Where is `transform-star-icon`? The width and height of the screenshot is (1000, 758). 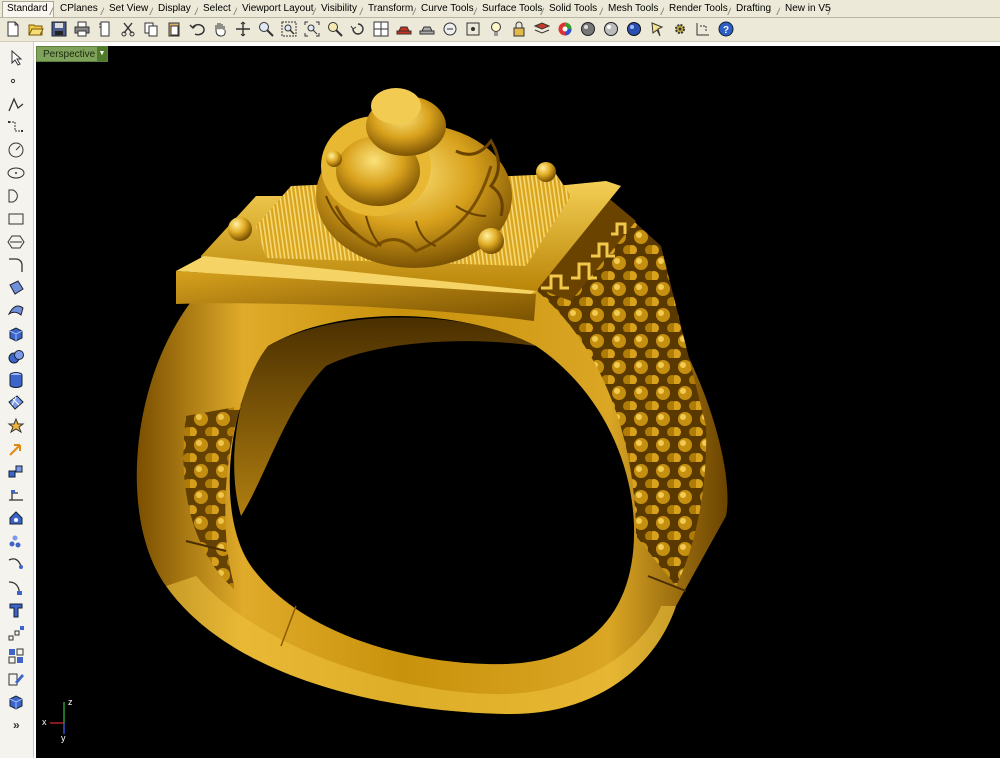 transform-star-icon is located at coordinates (16, 426).